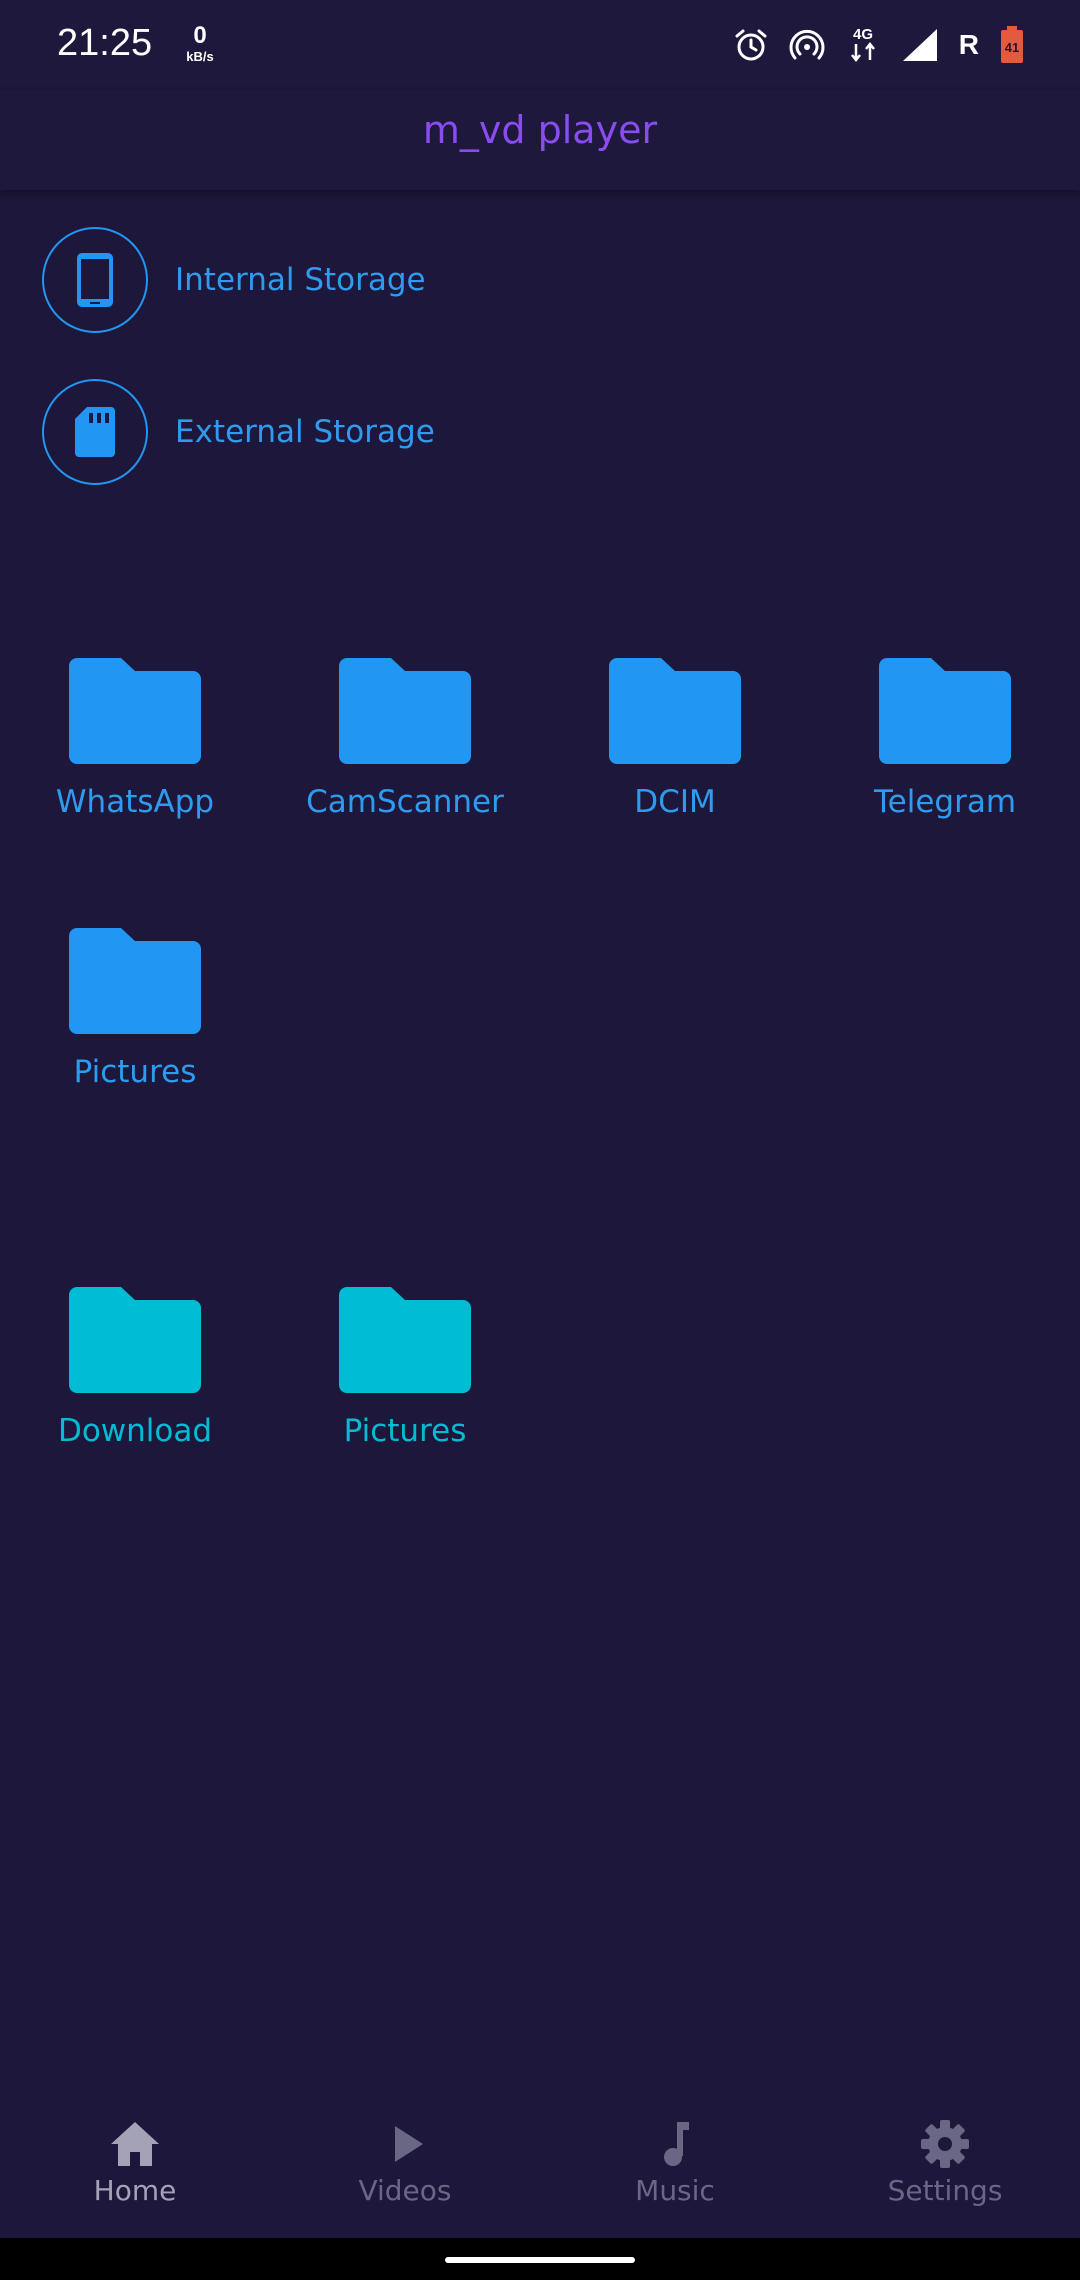 The width and height of the screenshot is (1080, 2280). I want to click on network-type-label: 4G, so click(863, 34).